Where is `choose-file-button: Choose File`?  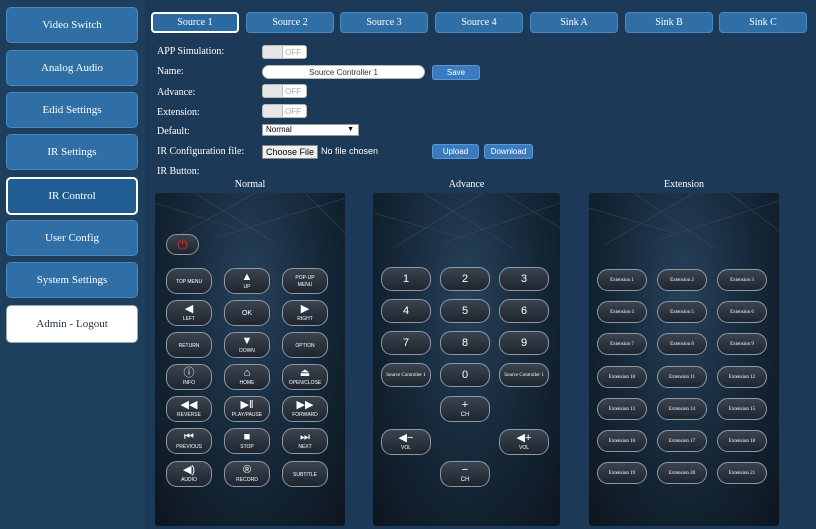
choose-file-button: Choose File is located at coordinates (290, 152).